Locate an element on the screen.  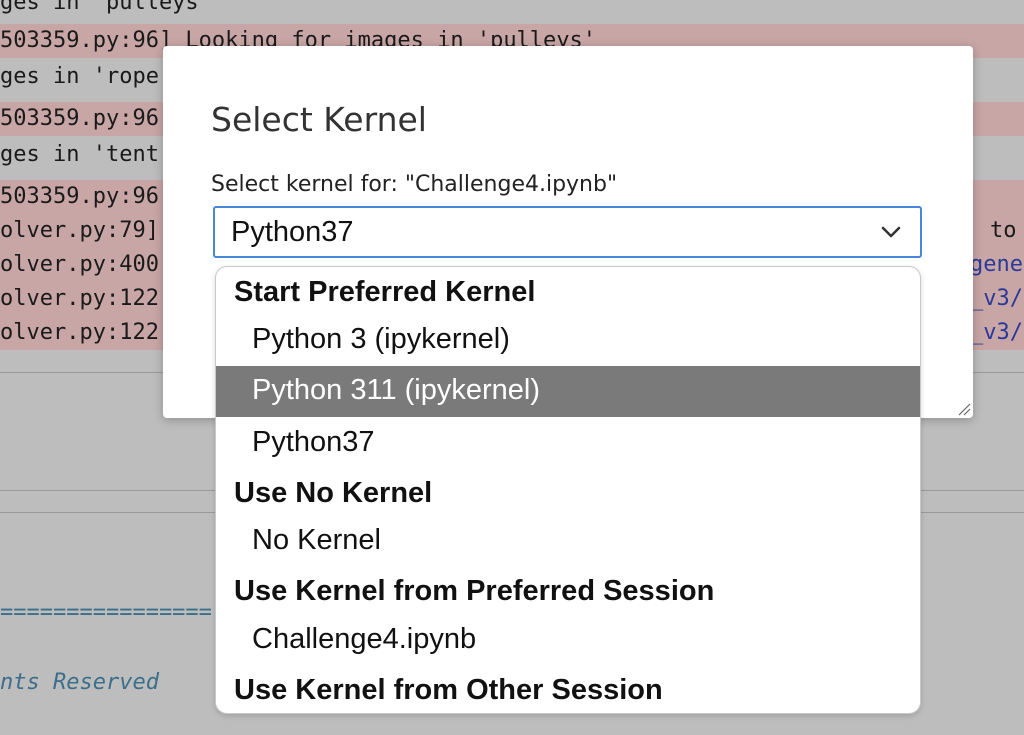
group-label-use-no-kernel: Use No Kernel is located at coordinates (333, 493).